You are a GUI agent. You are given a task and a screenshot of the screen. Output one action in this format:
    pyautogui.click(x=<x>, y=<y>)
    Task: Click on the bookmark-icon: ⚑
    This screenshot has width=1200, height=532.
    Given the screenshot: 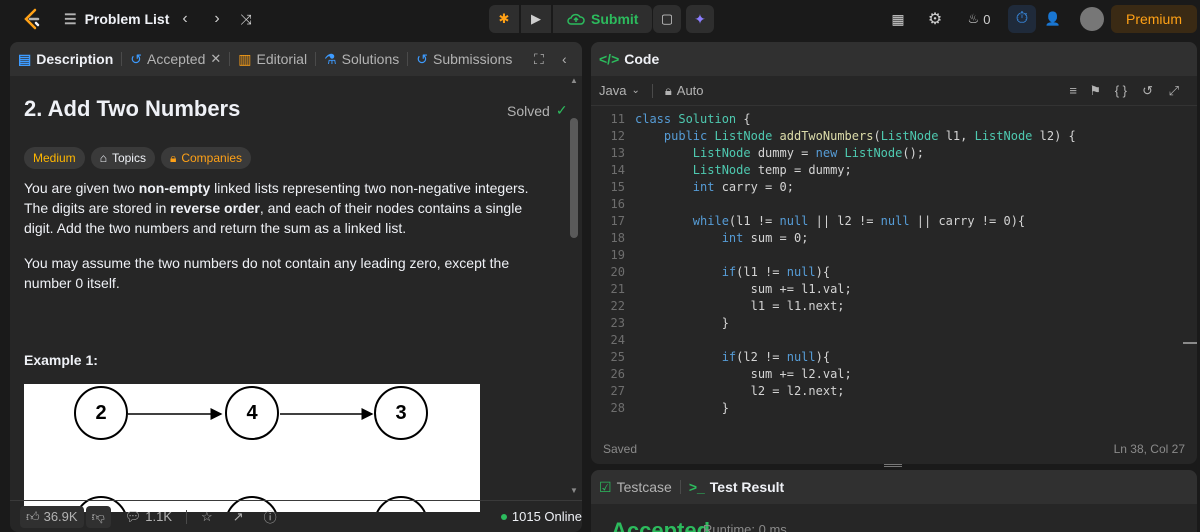 What is the action you would take?
    pyautogui.click(x=1095, y=91)
    